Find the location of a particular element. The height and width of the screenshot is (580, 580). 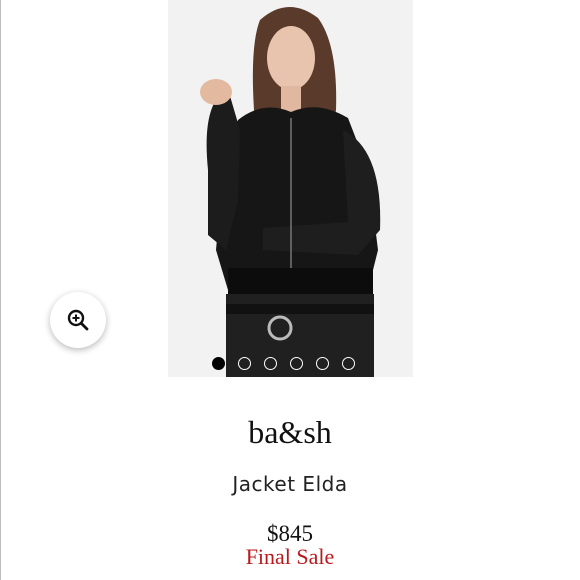

image-carousel-dots is located at coordinates (283, 363).